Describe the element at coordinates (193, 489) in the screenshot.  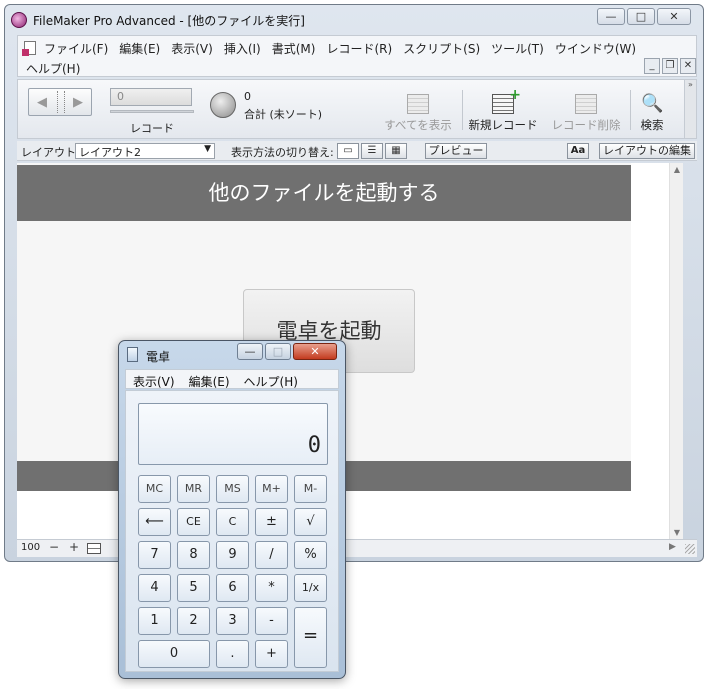
I see `key-memory-recall: MR` at that location.